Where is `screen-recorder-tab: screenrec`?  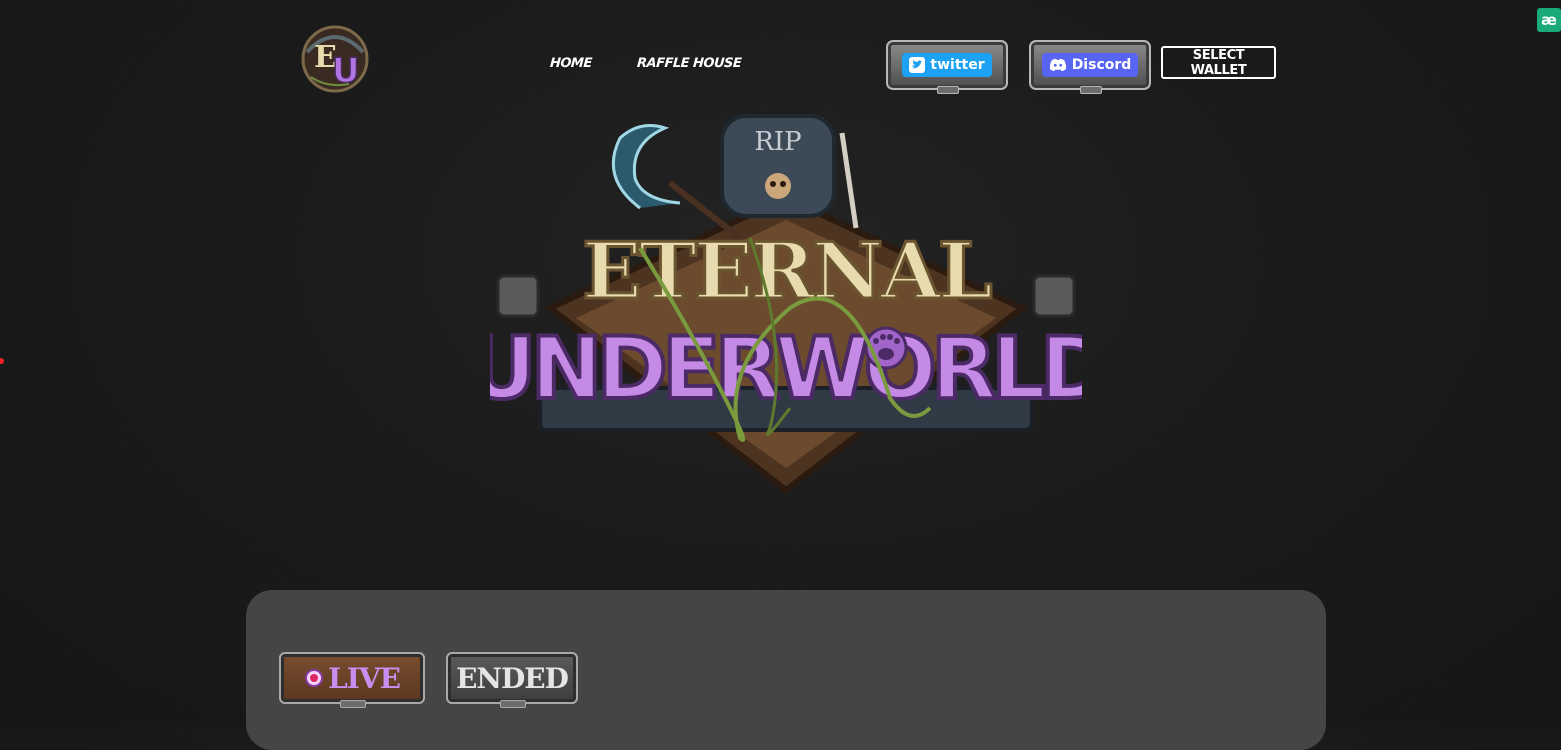 screen-recorder-tab: screenrec is located at coordinates (5, 408).